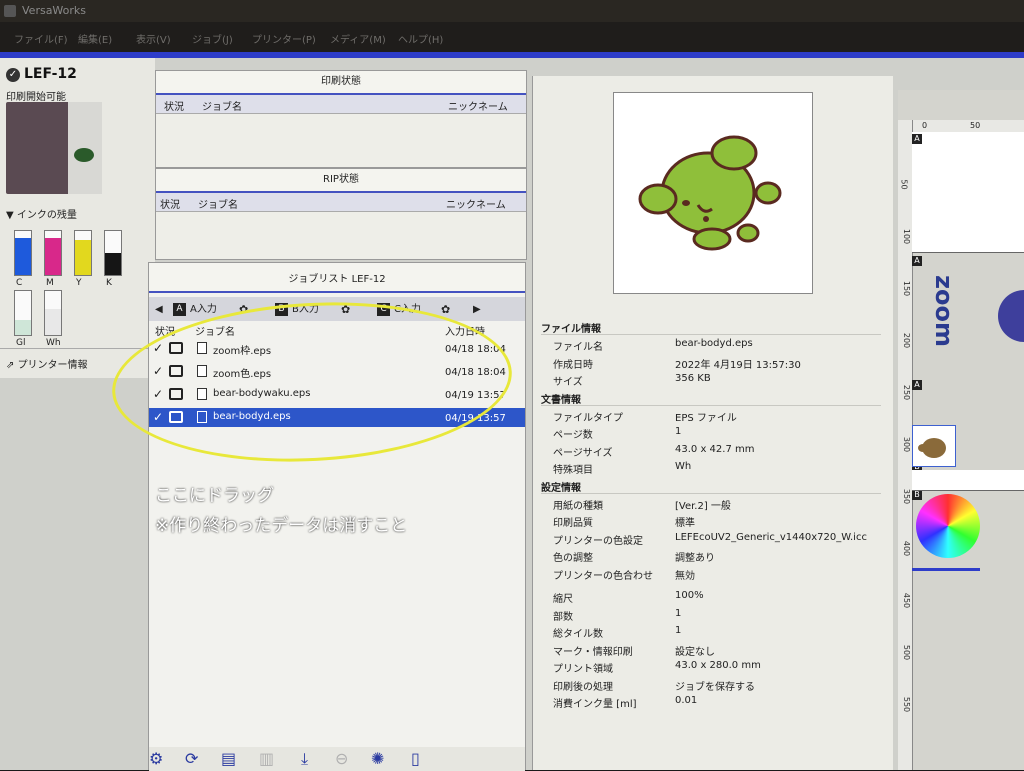 The height and width of the screenshot is (771, 1024). I want to click on ink-label: M, so click(50, 283).